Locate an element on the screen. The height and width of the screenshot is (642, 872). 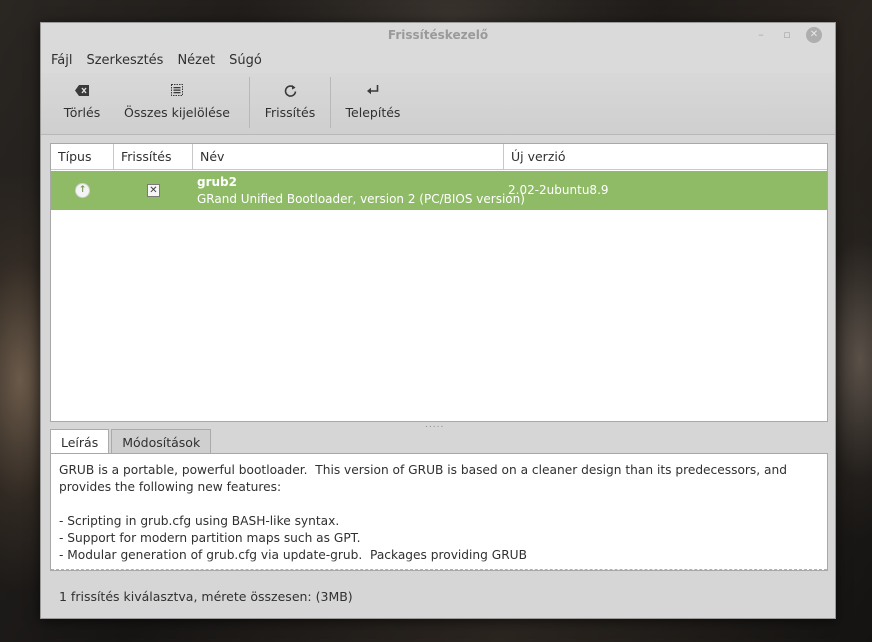
row-type-cell: ↑ is located at coordinates (82, 190).